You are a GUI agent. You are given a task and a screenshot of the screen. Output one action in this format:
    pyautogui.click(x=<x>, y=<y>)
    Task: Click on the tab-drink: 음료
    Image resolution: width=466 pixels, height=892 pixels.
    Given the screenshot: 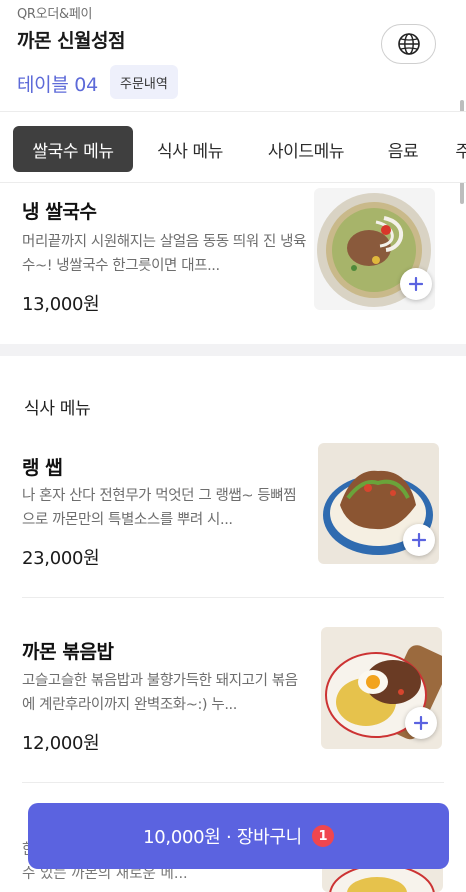 What is the action you would take?
    pyautogui.click(x=403, y=149)
    